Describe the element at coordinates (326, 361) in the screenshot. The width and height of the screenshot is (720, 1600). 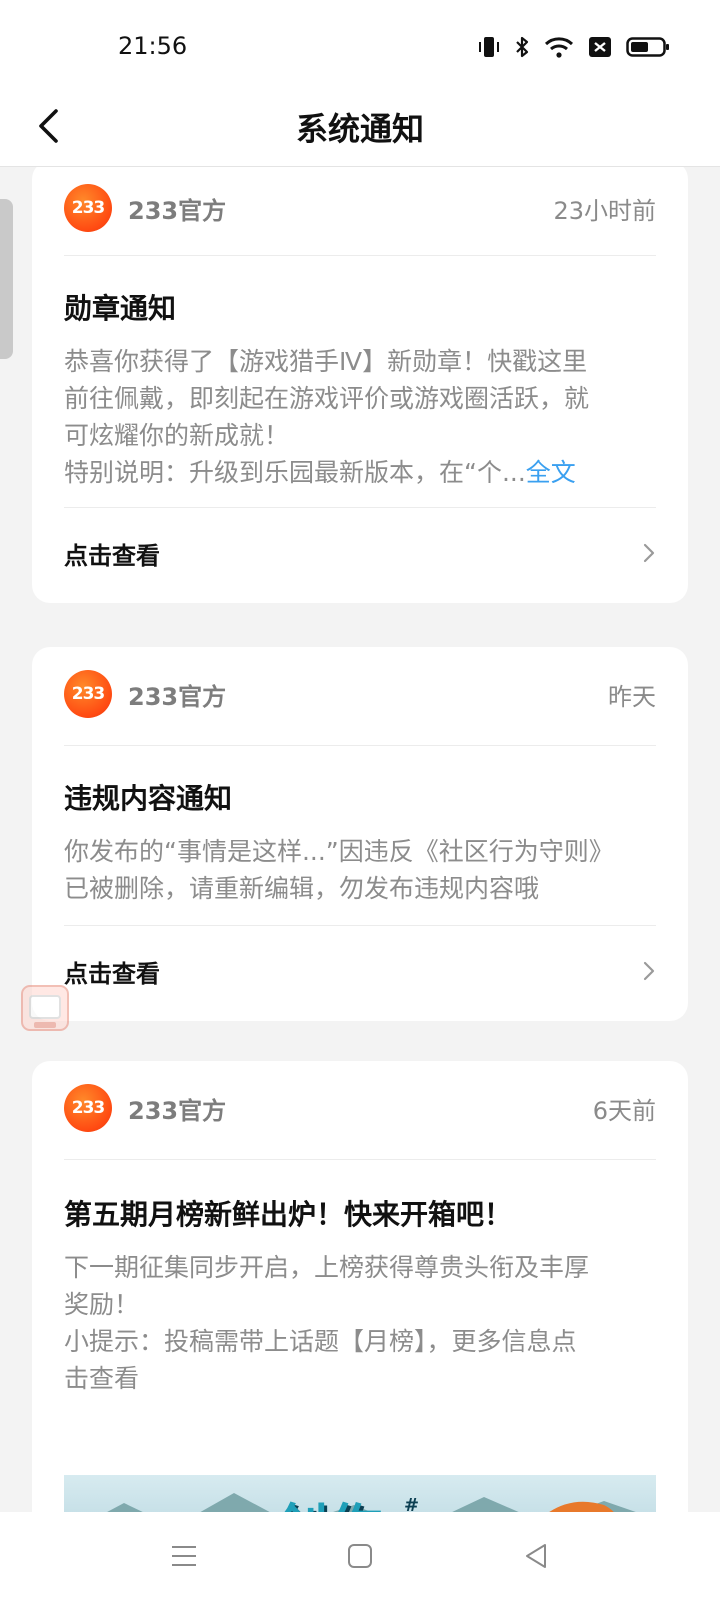
I see `body-line: 恭喜你获得了【游戏猎手Ⅳ】新勋章！快戳这里` at that location.